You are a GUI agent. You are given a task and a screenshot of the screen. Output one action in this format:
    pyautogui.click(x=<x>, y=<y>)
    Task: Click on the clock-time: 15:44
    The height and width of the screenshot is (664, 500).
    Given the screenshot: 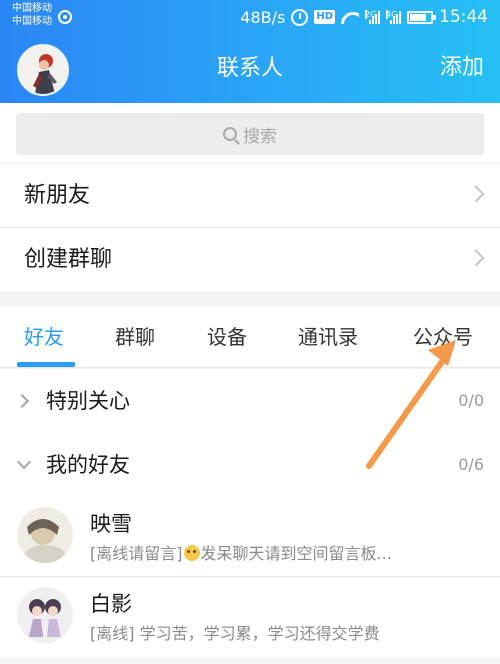 What is the action you would take?
    pyautogui.click(x=463, y=17)
    